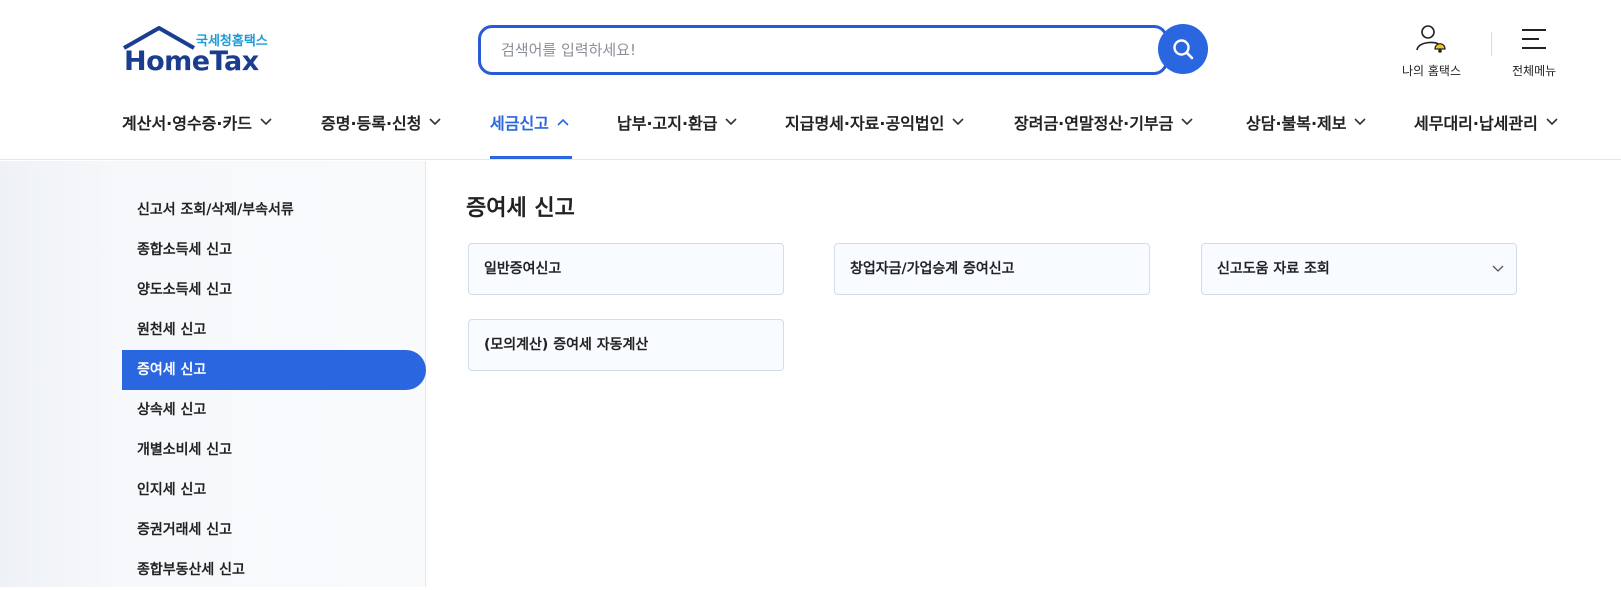  I want to click on nav-item-tax-agent: 세무대리·납세관리, so click(1486, 122).